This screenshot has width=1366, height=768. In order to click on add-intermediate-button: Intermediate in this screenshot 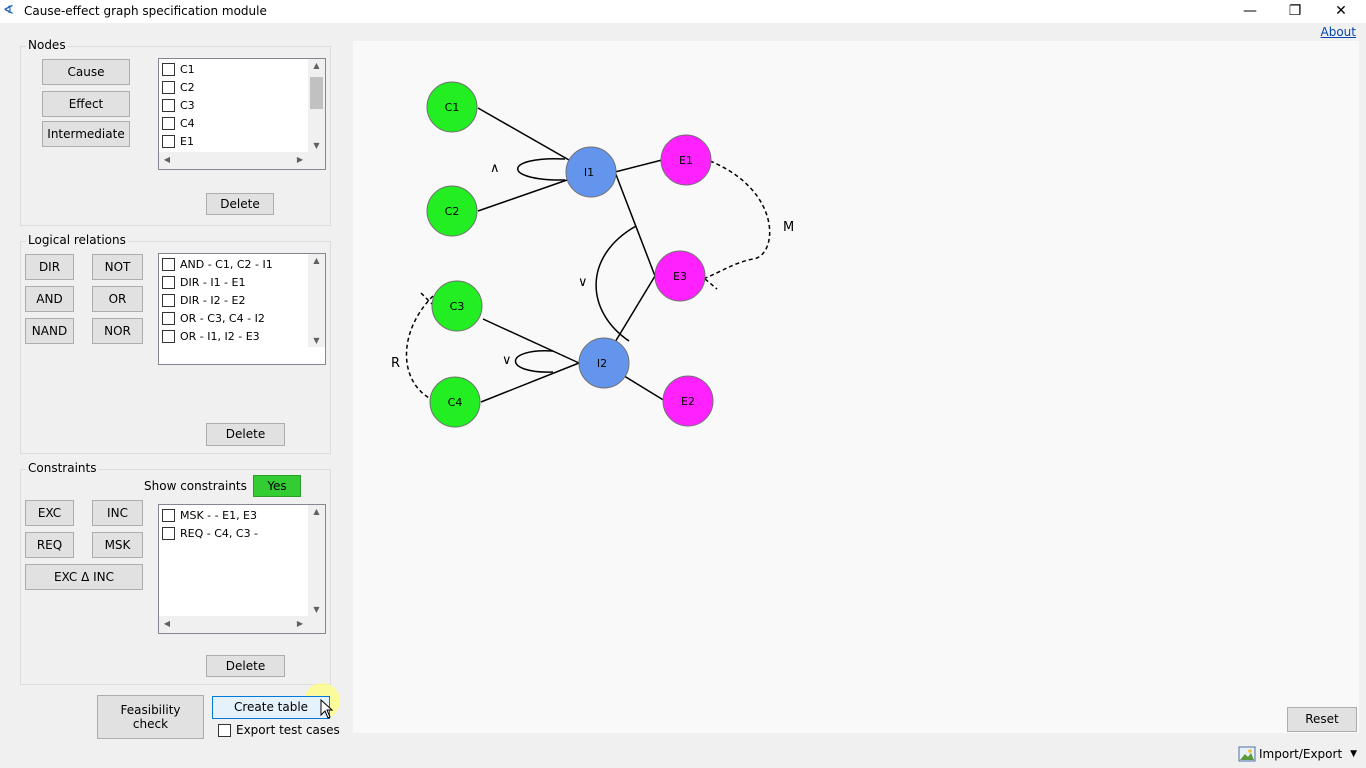, I will do `click(86, 134)`.